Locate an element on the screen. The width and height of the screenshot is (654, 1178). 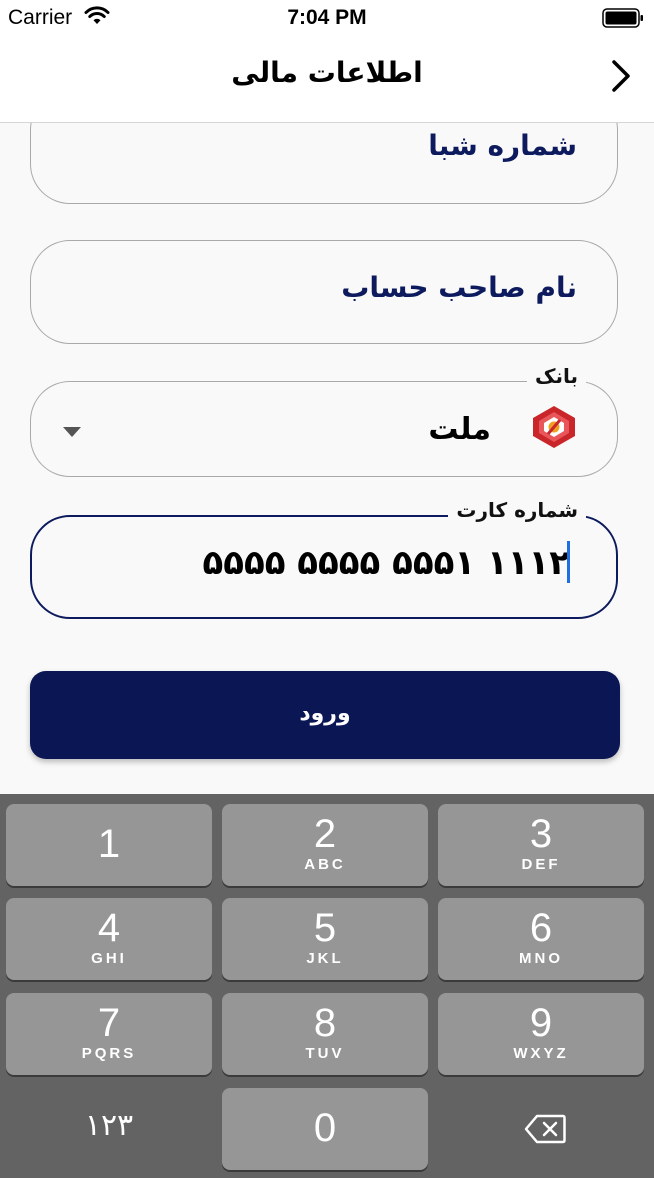
key-switch-label: ۱۲۳ is located at coordinates (109, 1125).